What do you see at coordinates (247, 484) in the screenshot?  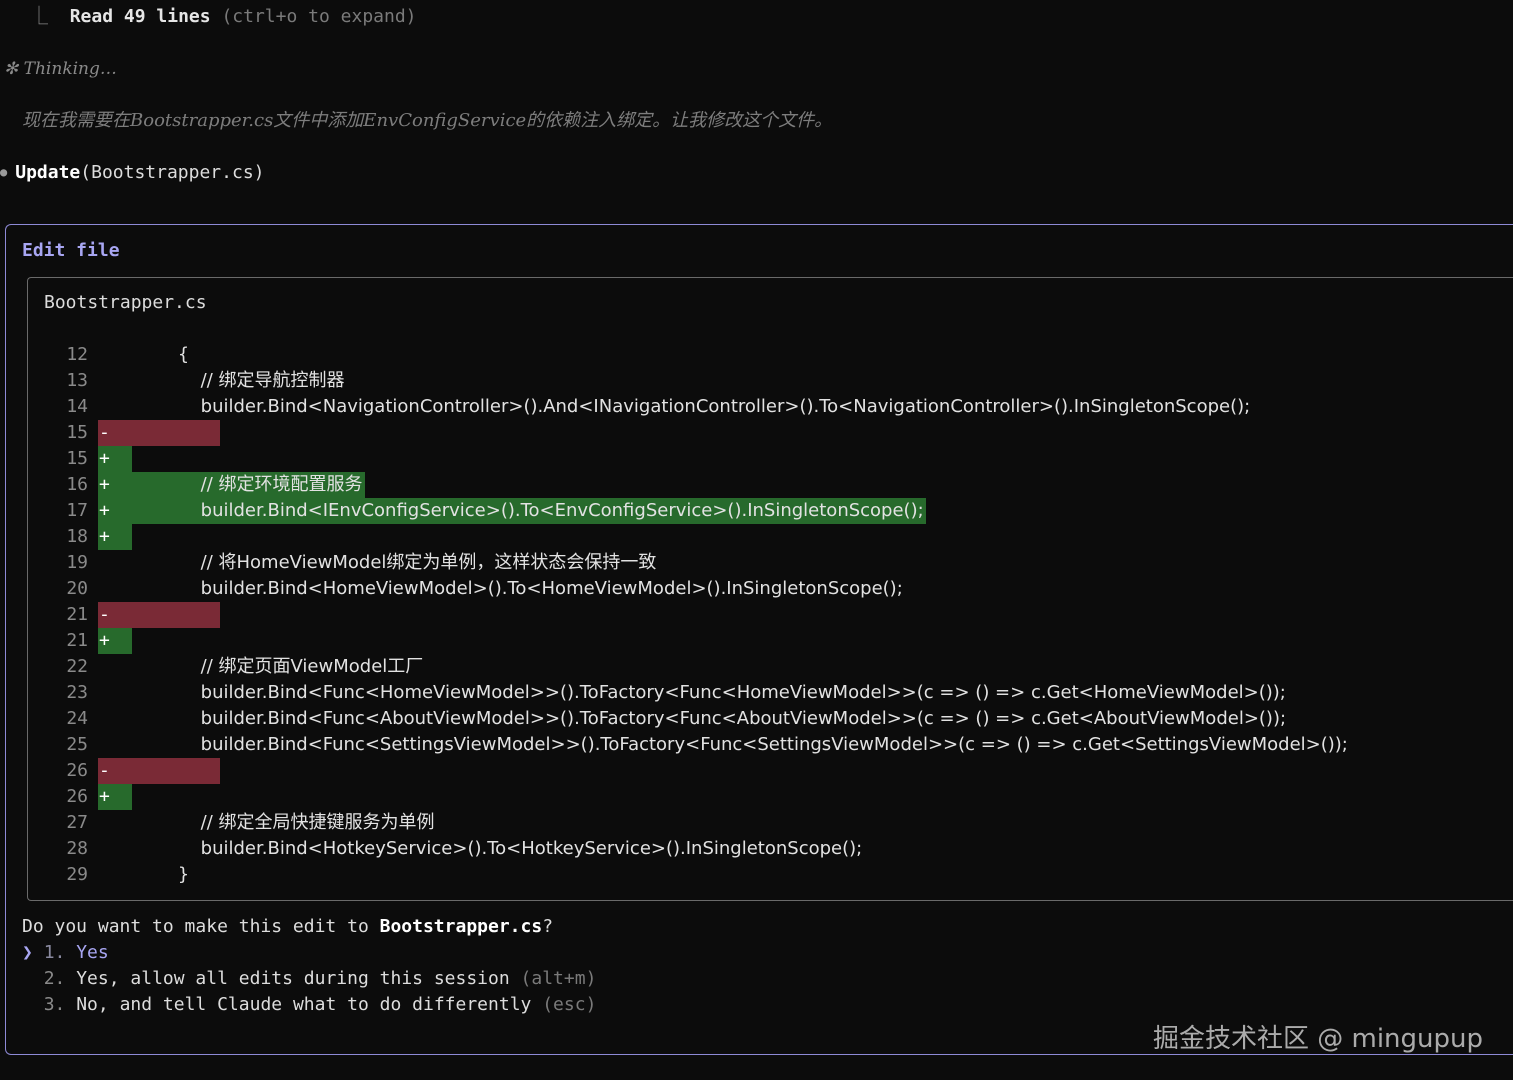 I see `diff-code: // 绑定环境配置服务` at bounding box center [247, 484].